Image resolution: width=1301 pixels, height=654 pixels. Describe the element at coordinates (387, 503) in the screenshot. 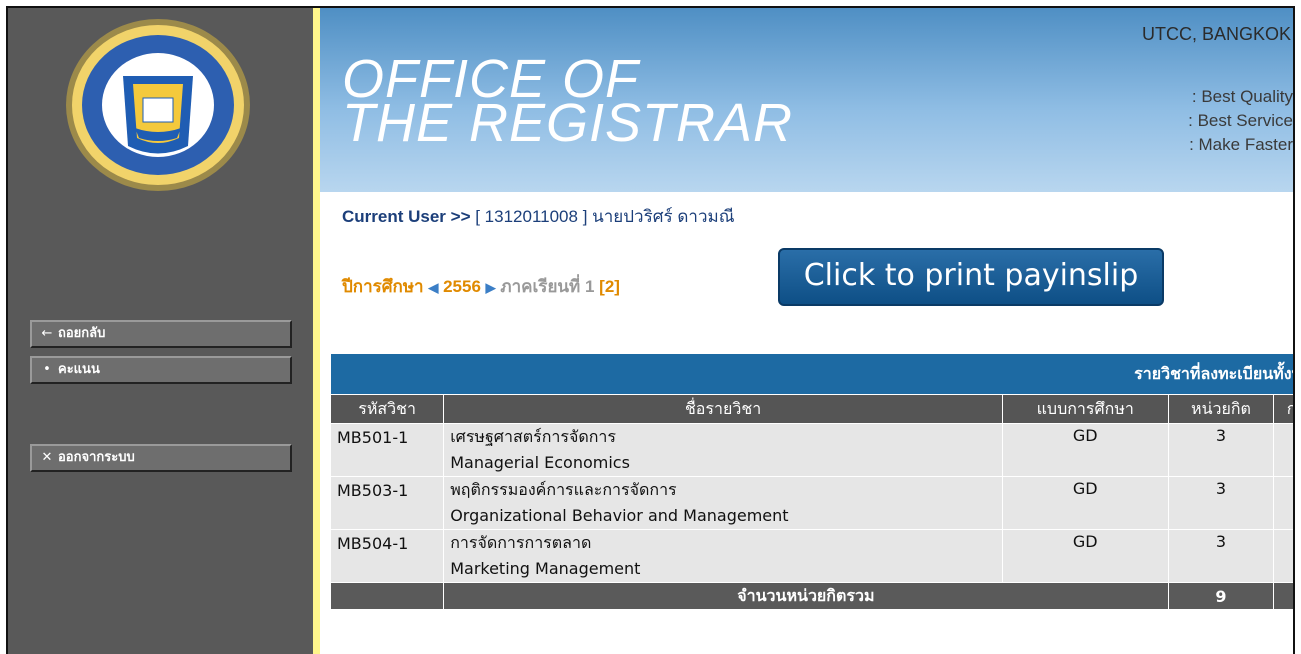

I see `course-code: MB503-1` at that location.